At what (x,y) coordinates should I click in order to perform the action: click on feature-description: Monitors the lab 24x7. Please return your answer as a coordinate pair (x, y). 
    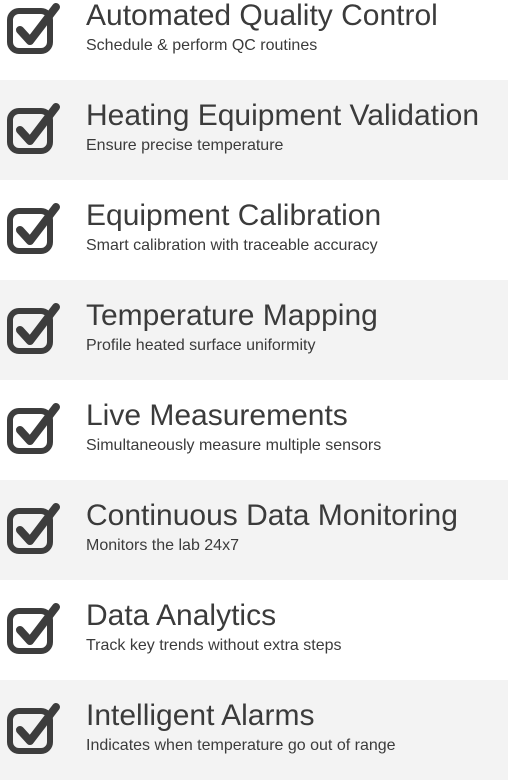
    Looking at the image, I should click on (162, 545).